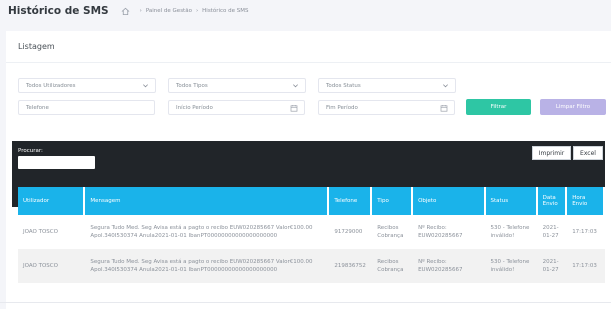 This screenshot has width=611, height=309. I want to click on col-header-send-date: Data Envio, so click(552, 201).